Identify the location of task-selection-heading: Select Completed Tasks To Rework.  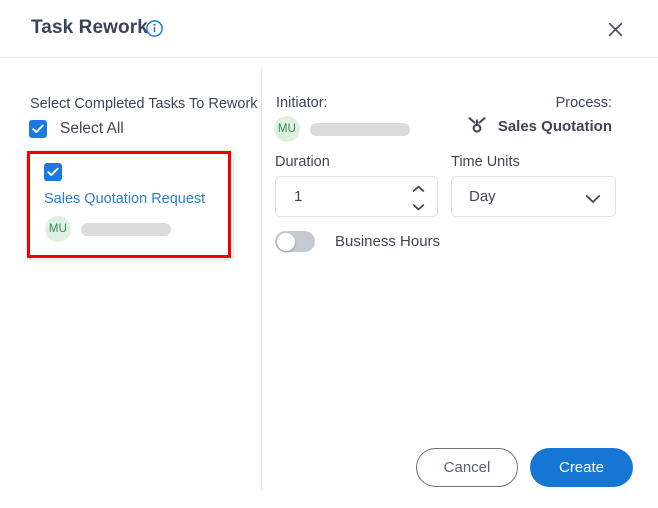
(144, 104).